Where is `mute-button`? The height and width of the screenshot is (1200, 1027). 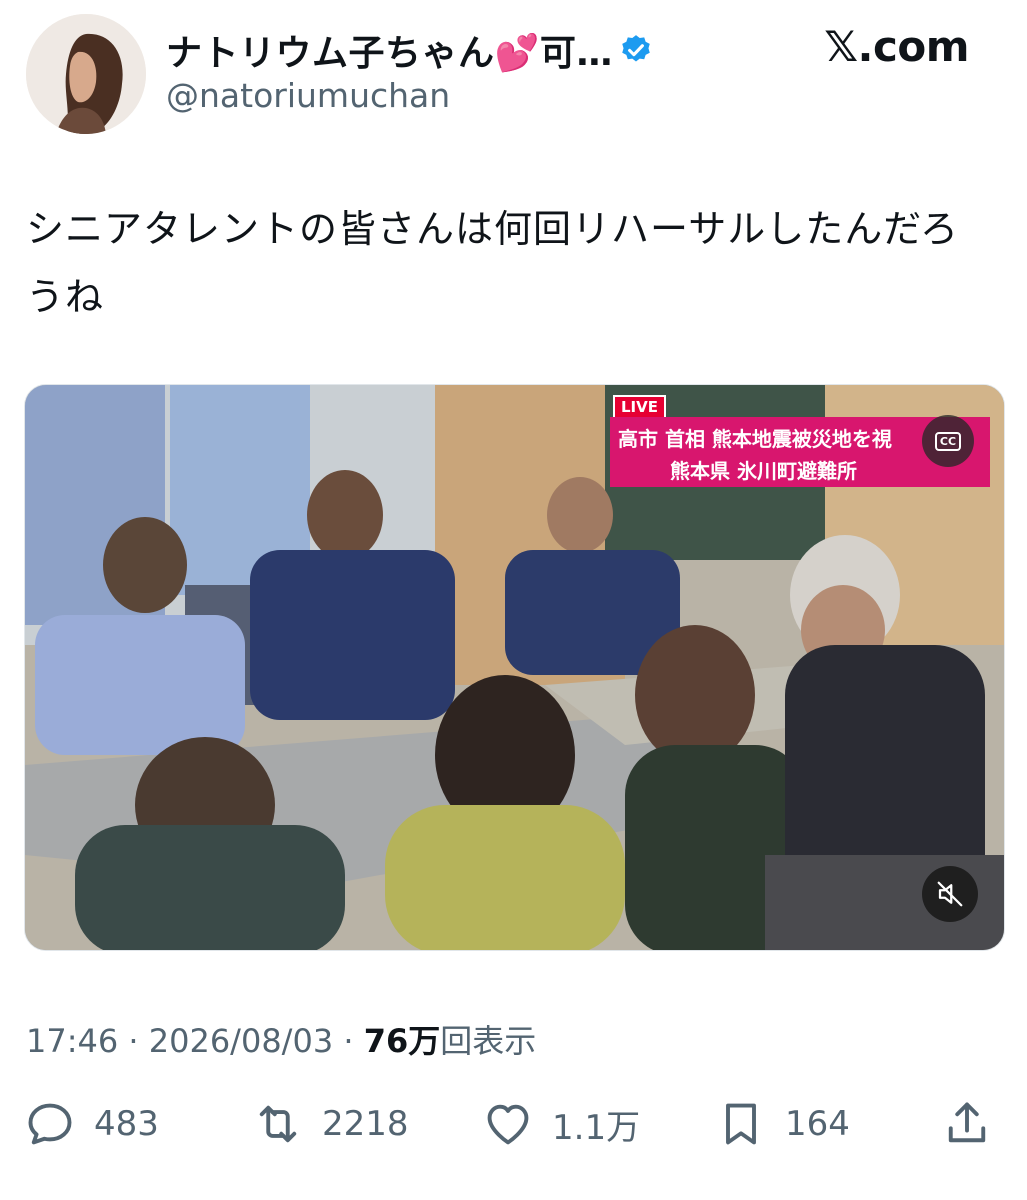
mute-button is located at coordinates (950, 894).